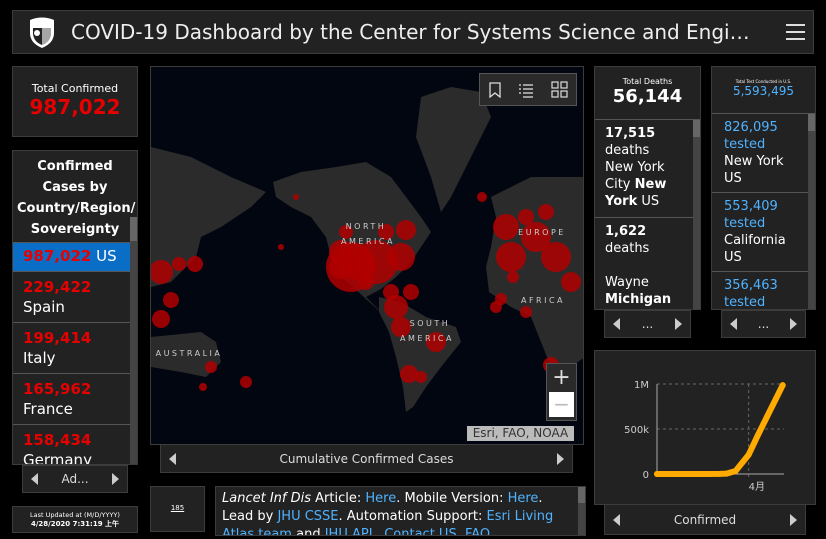 This screenshot has width=826, height=539. What do you see at coordinates (751, 206) in the screenshot?
I see `test-count: 553,409` at bounding box center [751, 206].